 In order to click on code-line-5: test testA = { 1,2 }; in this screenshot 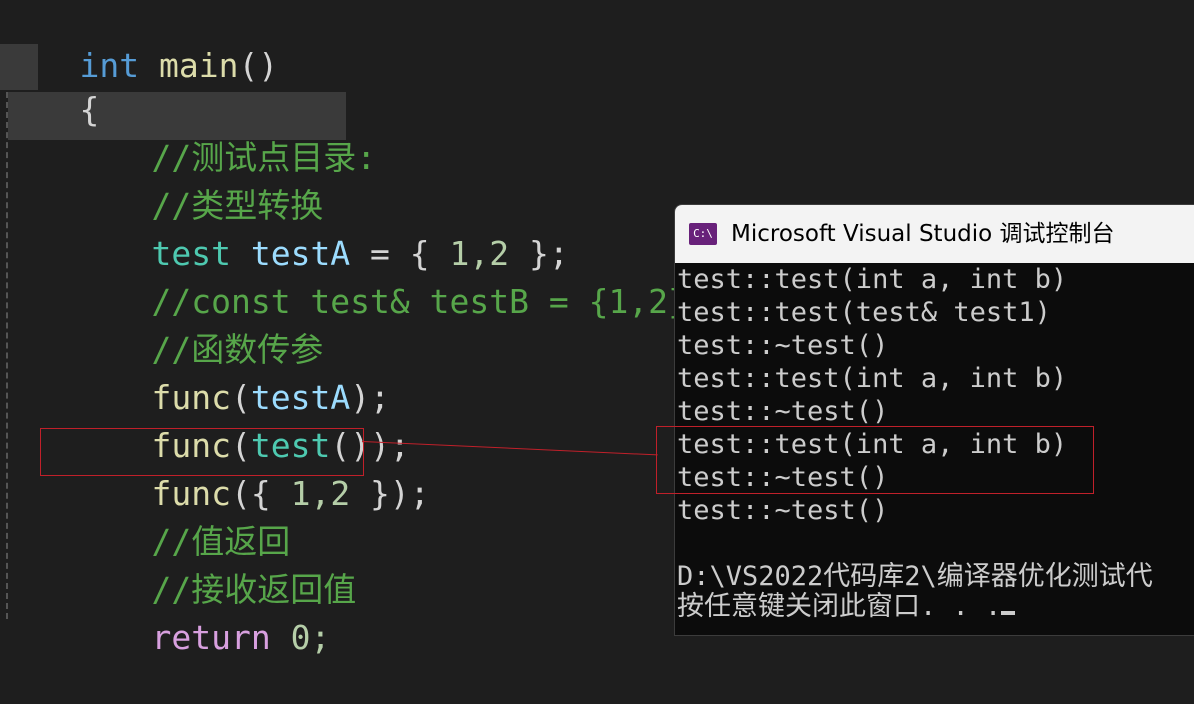, I will do `click(320, 230)`.